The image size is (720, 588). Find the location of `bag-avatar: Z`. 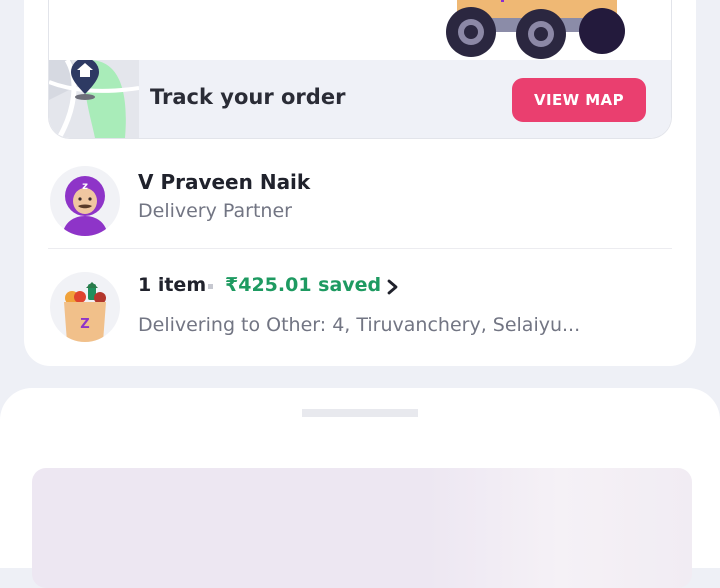

bag-avatar: Z is located at coordinates (85, 307).